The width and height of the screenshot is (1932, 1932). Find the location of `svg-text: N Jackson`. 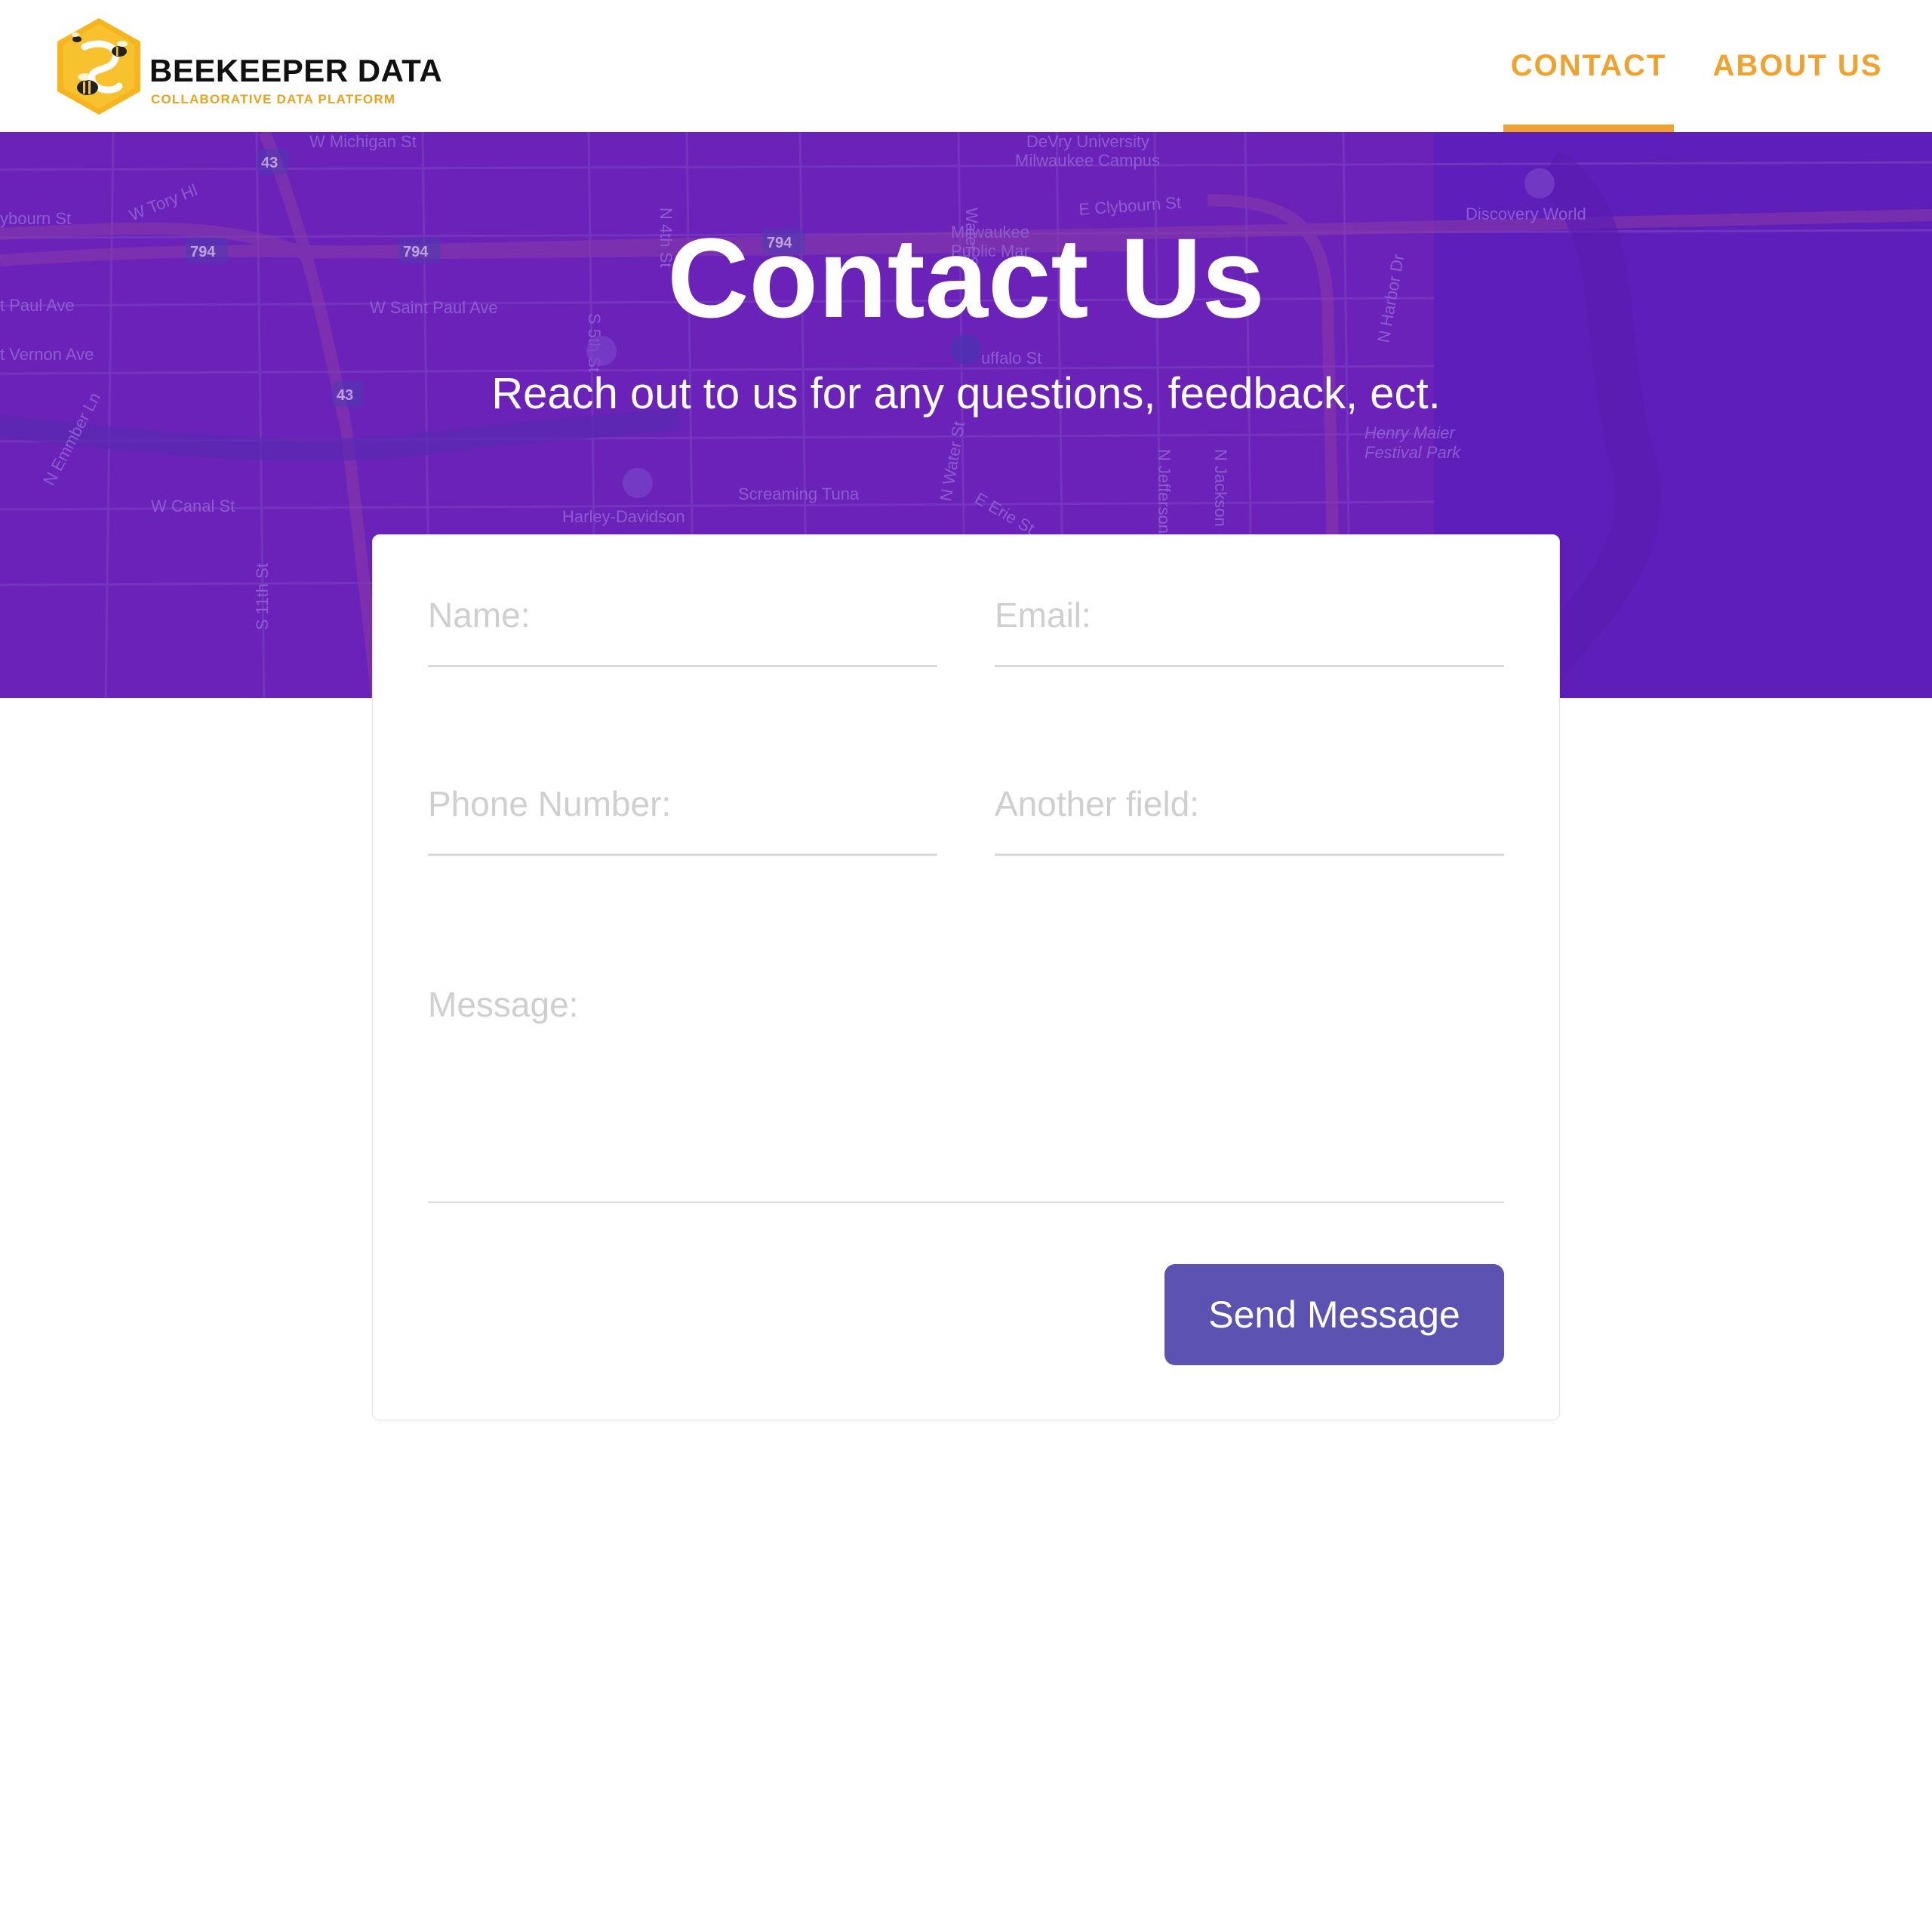

svg-text: N Jackson is located at coordinates (1220, 488).